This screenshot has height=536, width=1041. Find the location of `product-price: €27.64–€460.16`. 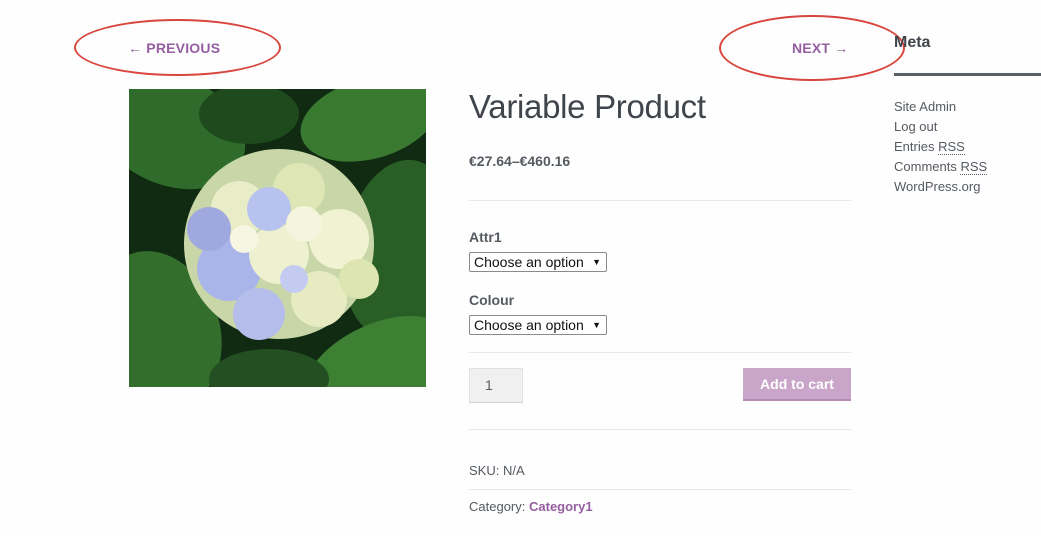

product-price: €27.64–€460.16 is located at coordinates (520, 161).